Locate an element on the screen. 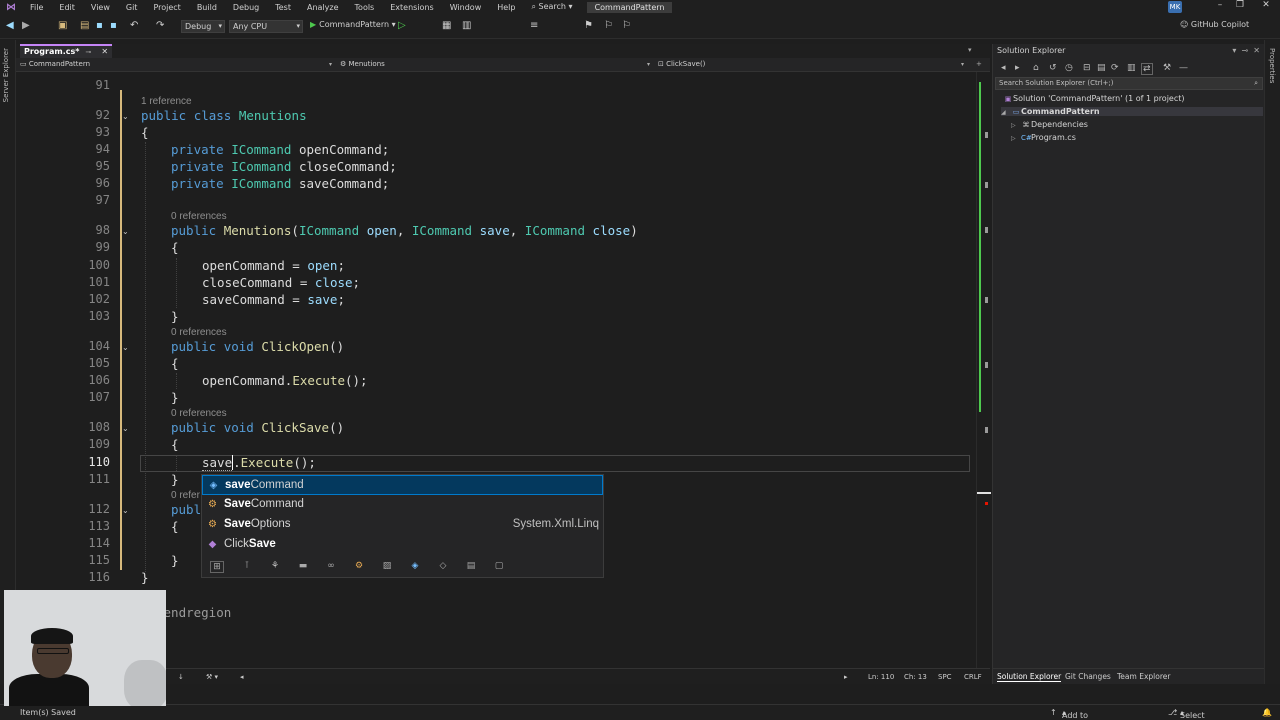 The image size is (1280, 720). bookmark-clear-icon: ⚐ is located at coordinates (626, 25).